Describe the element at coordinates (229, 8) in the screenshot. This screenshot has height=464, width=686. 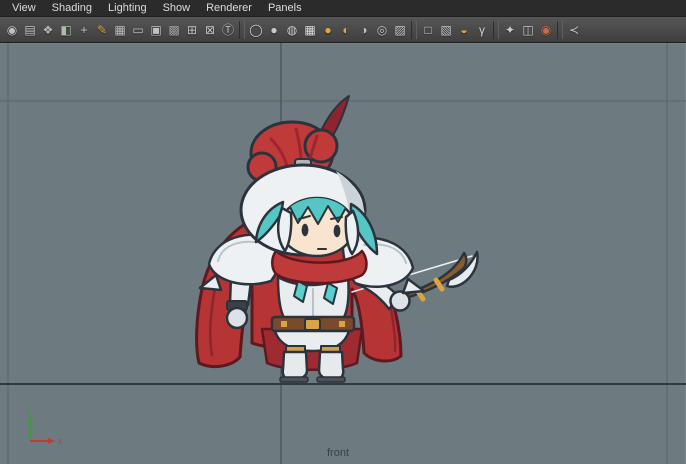
I see `menu-renderer: Renderer` at that location.